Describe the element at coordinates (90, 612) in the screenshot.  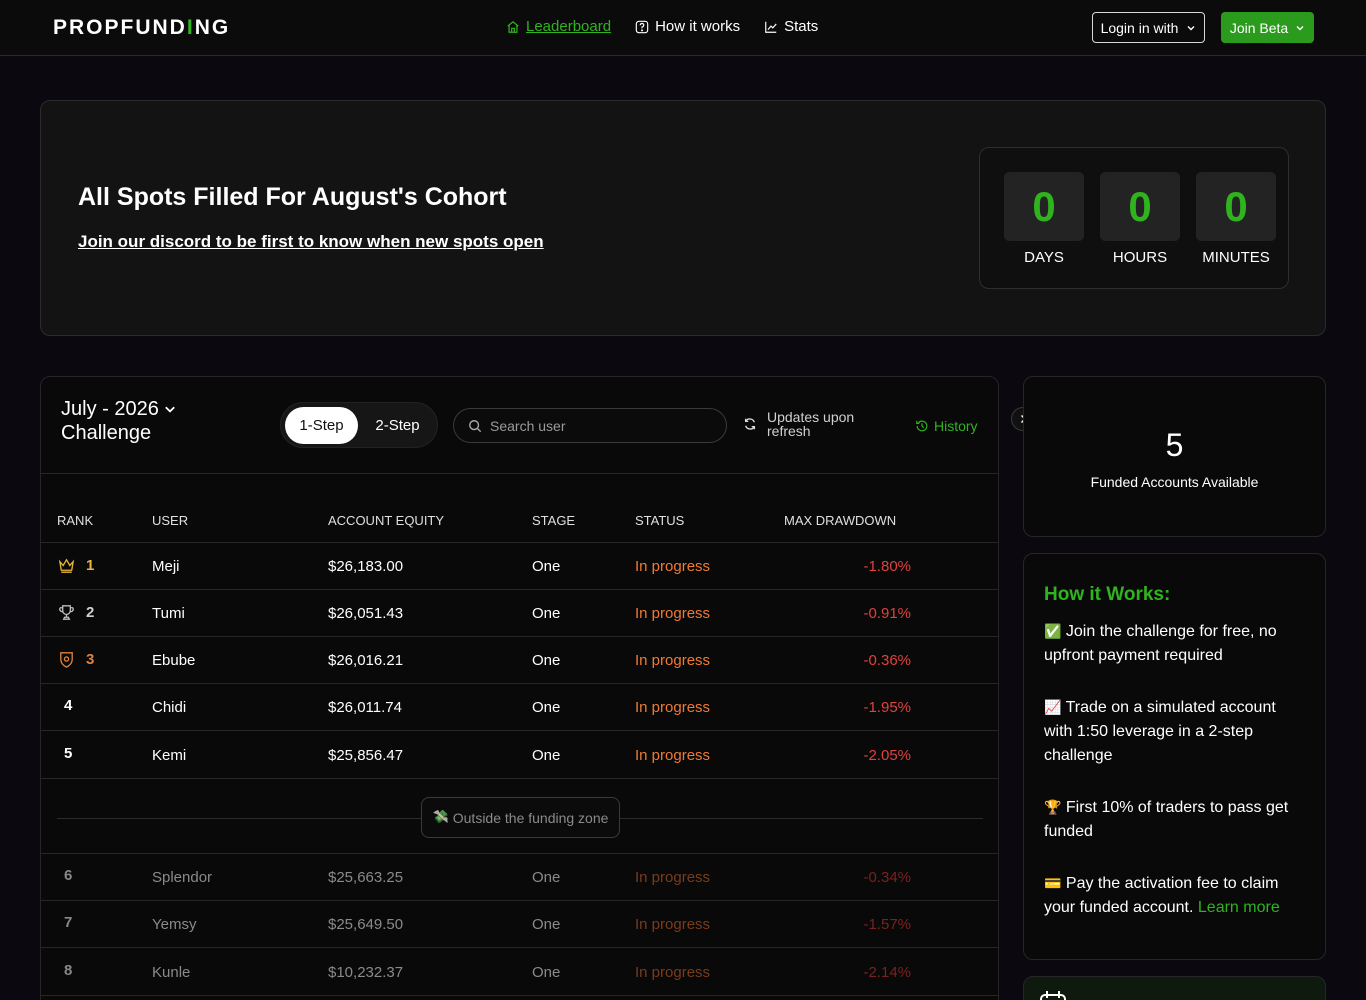
I see `rank-number: 2` at that location.